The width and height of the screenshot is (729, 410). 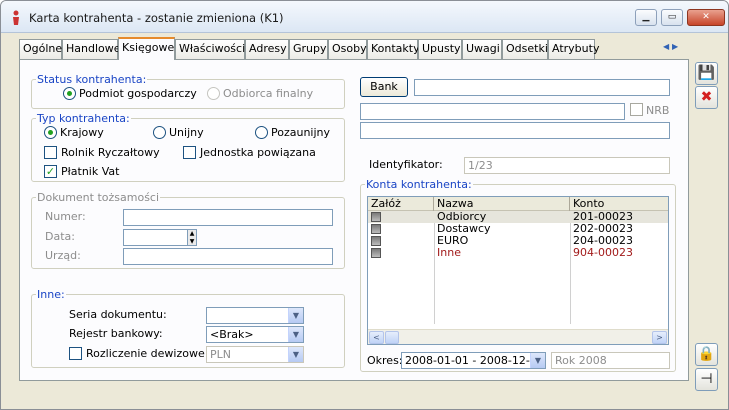 I want to click on column-header-nazwa: Nazwa, so click(x=502, y=204).